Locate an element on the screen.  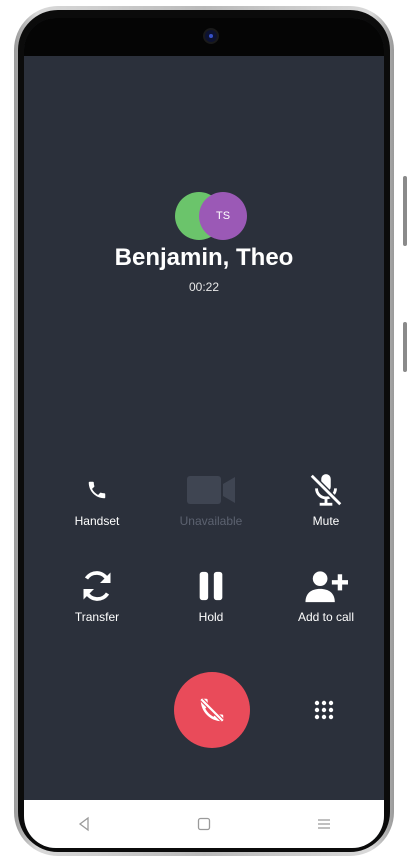
back-button is located at coordinates (84, 824).